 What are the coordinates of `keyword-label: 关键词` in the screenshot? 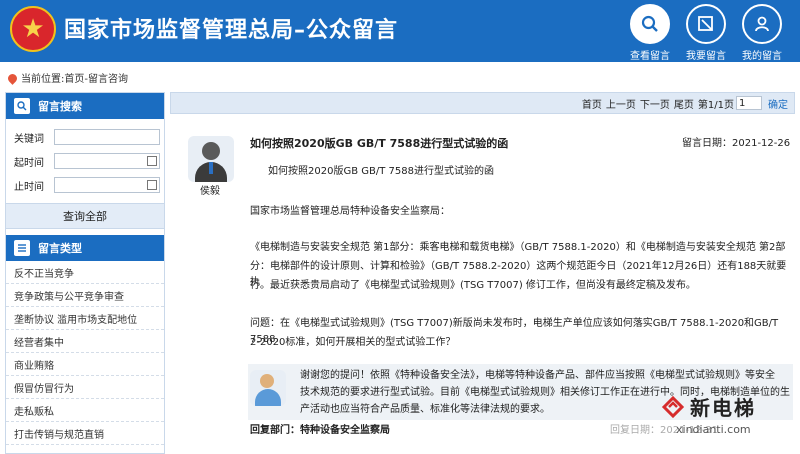 It's located at (29, 139).